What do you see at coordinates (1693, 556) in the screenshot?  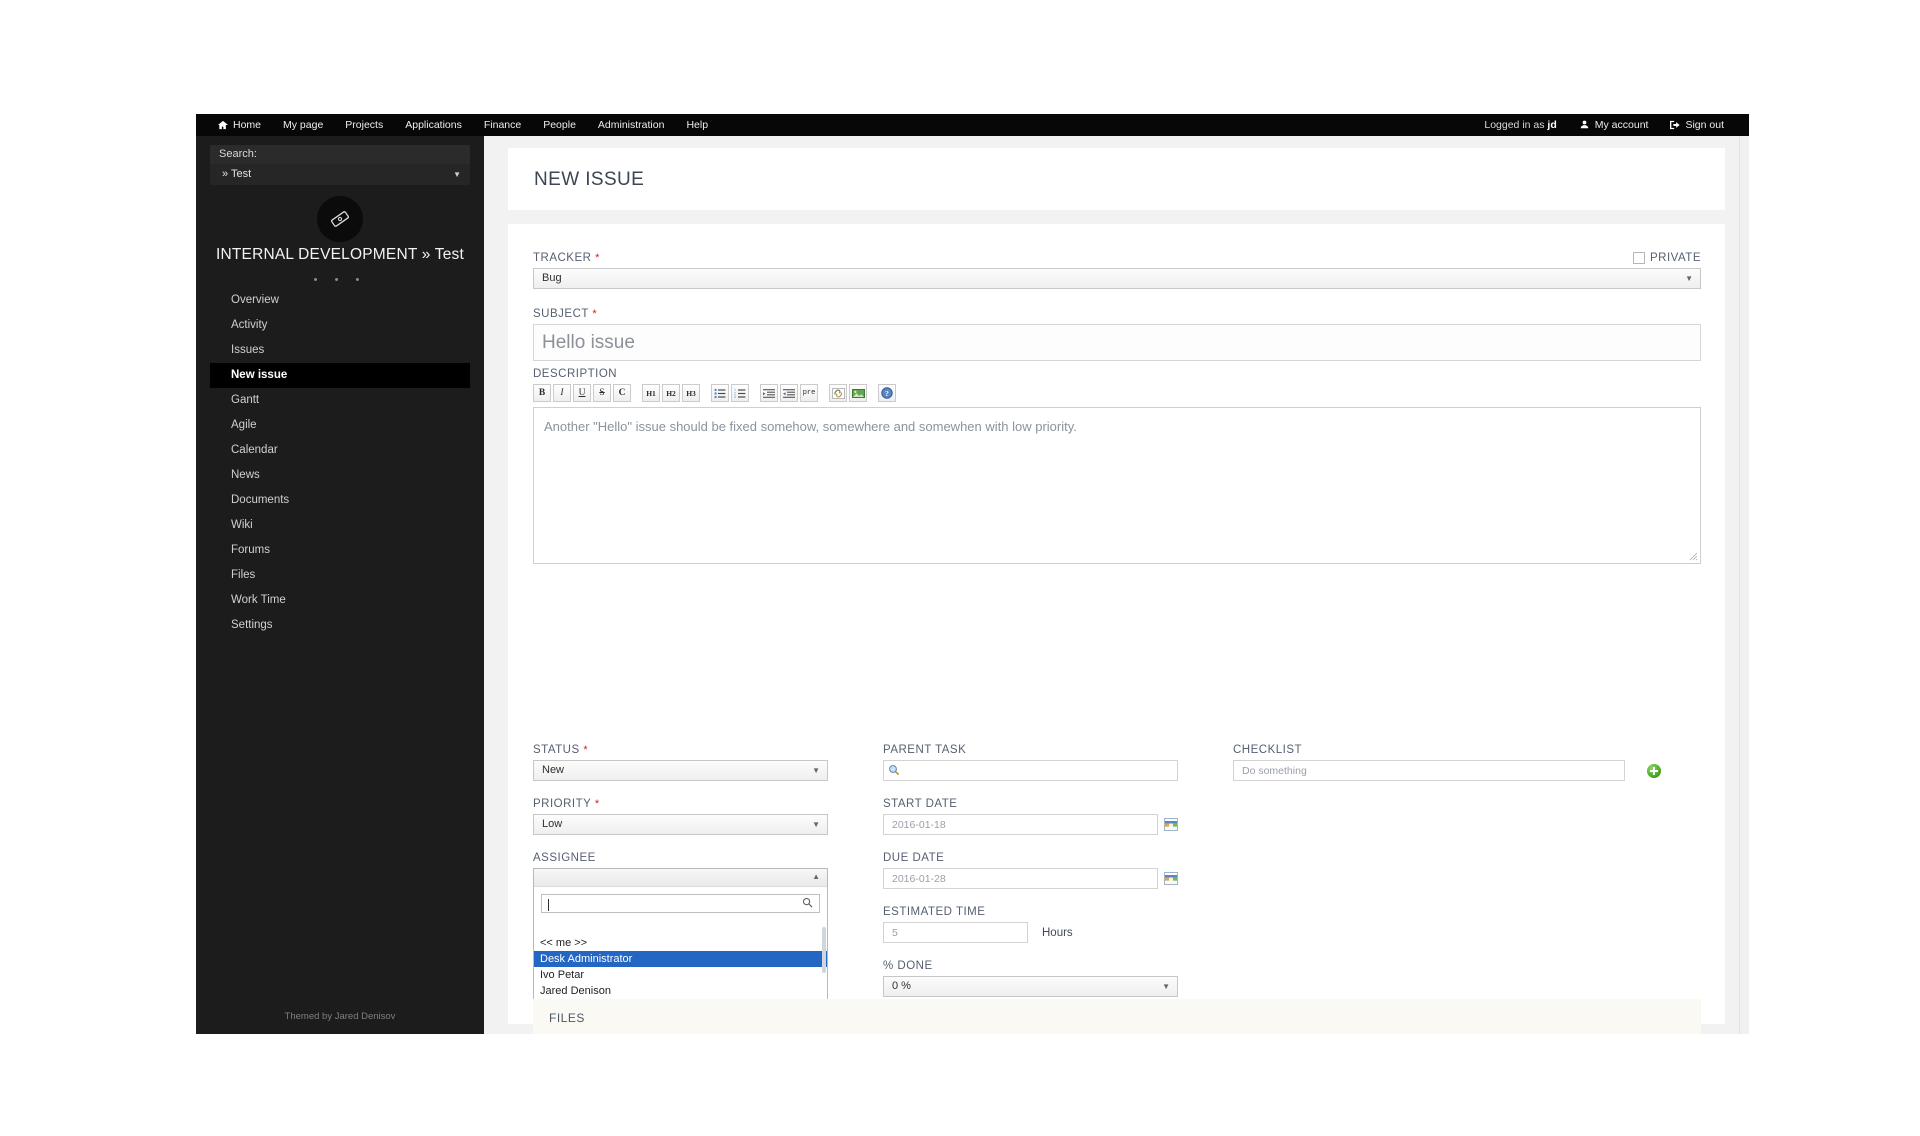 I see `resize-grip-icon` at bounding box center [1693, 556].